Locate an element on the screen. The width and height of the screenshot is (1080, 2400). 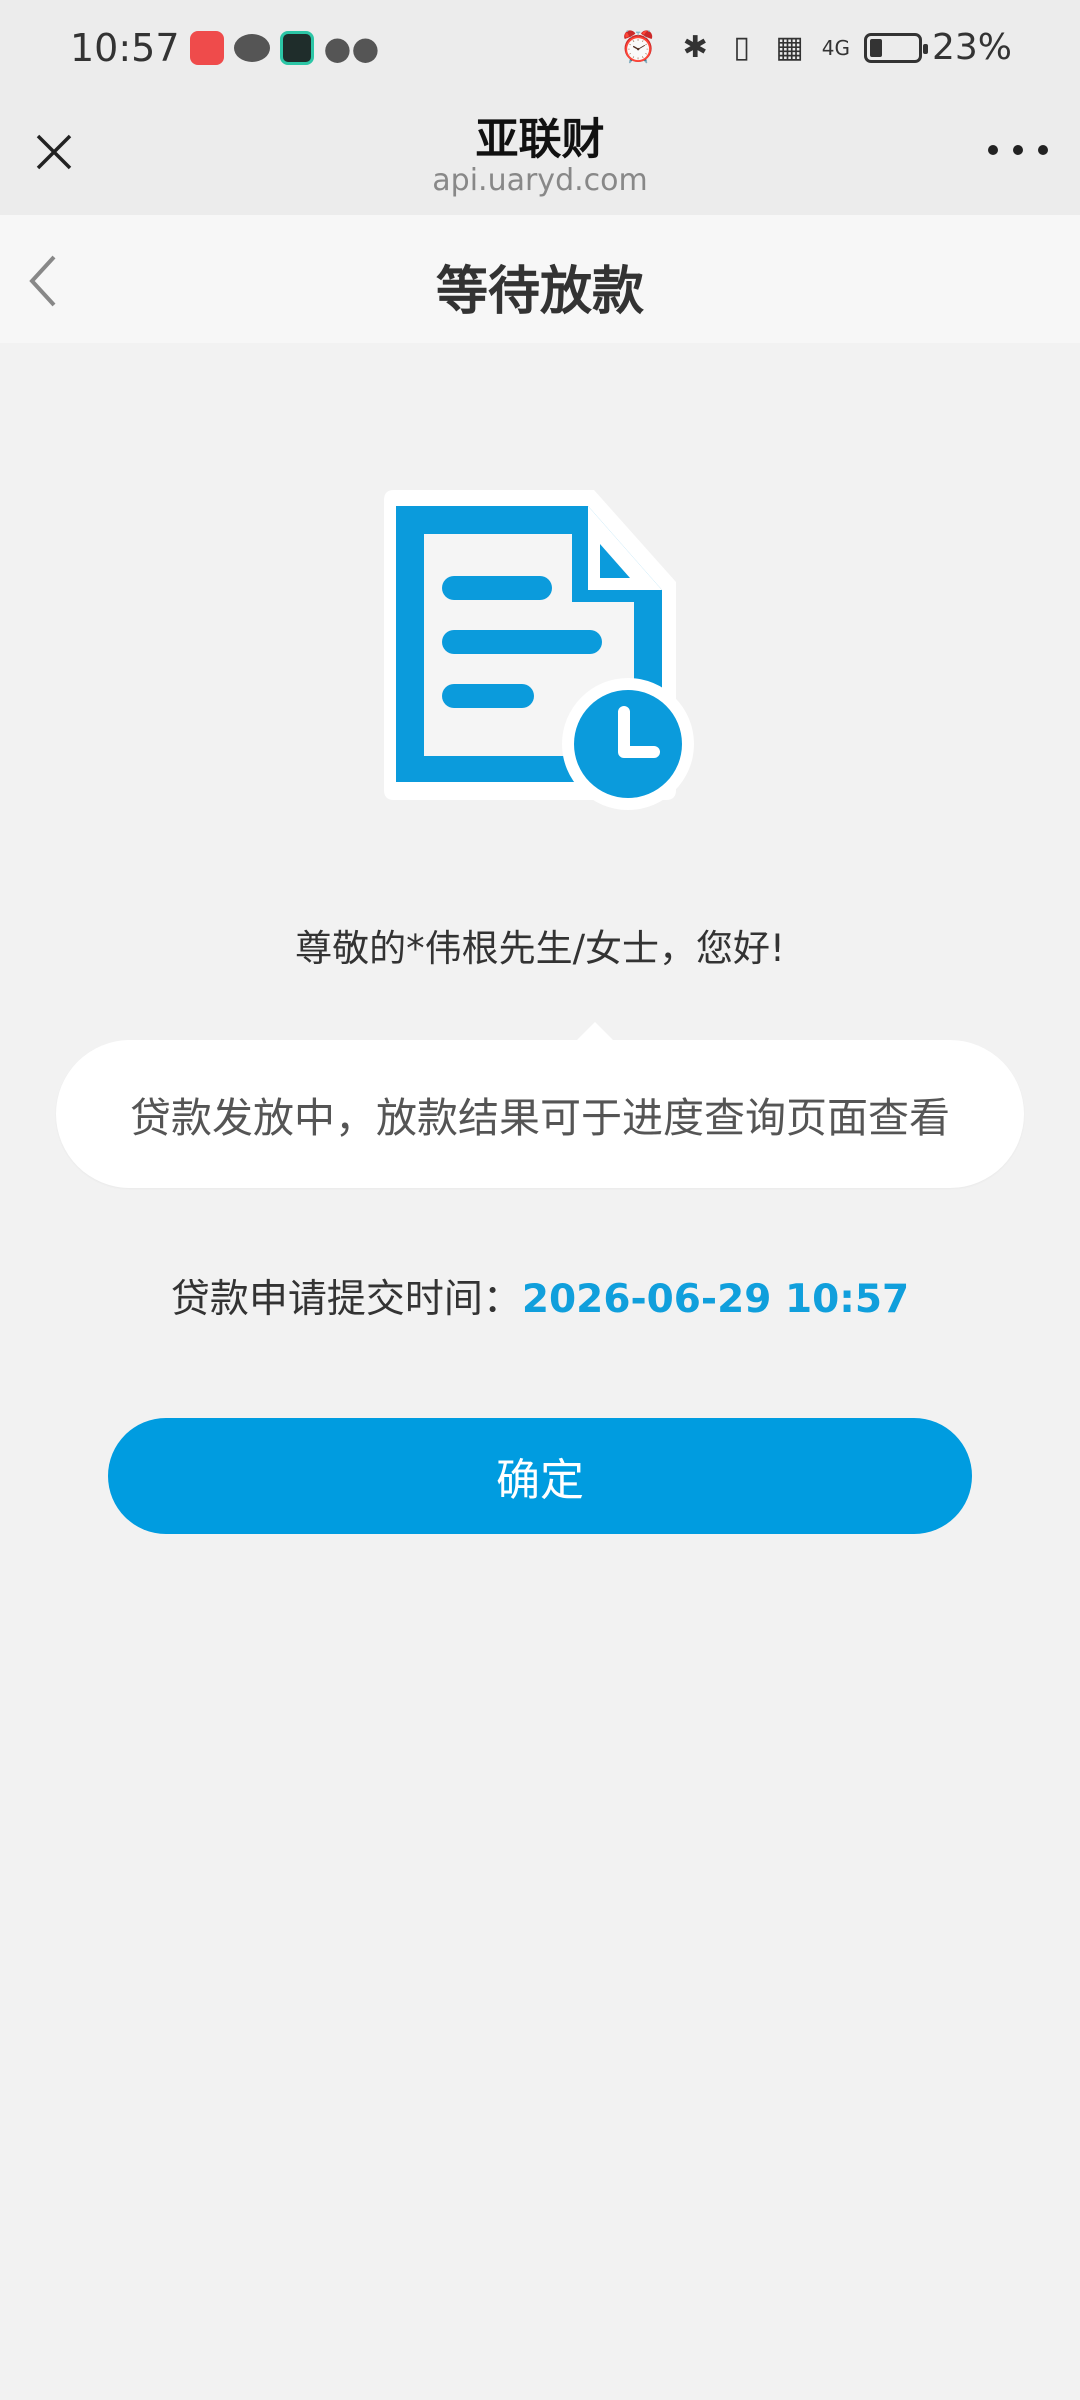
page-header: 等待放款 is located at coordinates (540, 279).